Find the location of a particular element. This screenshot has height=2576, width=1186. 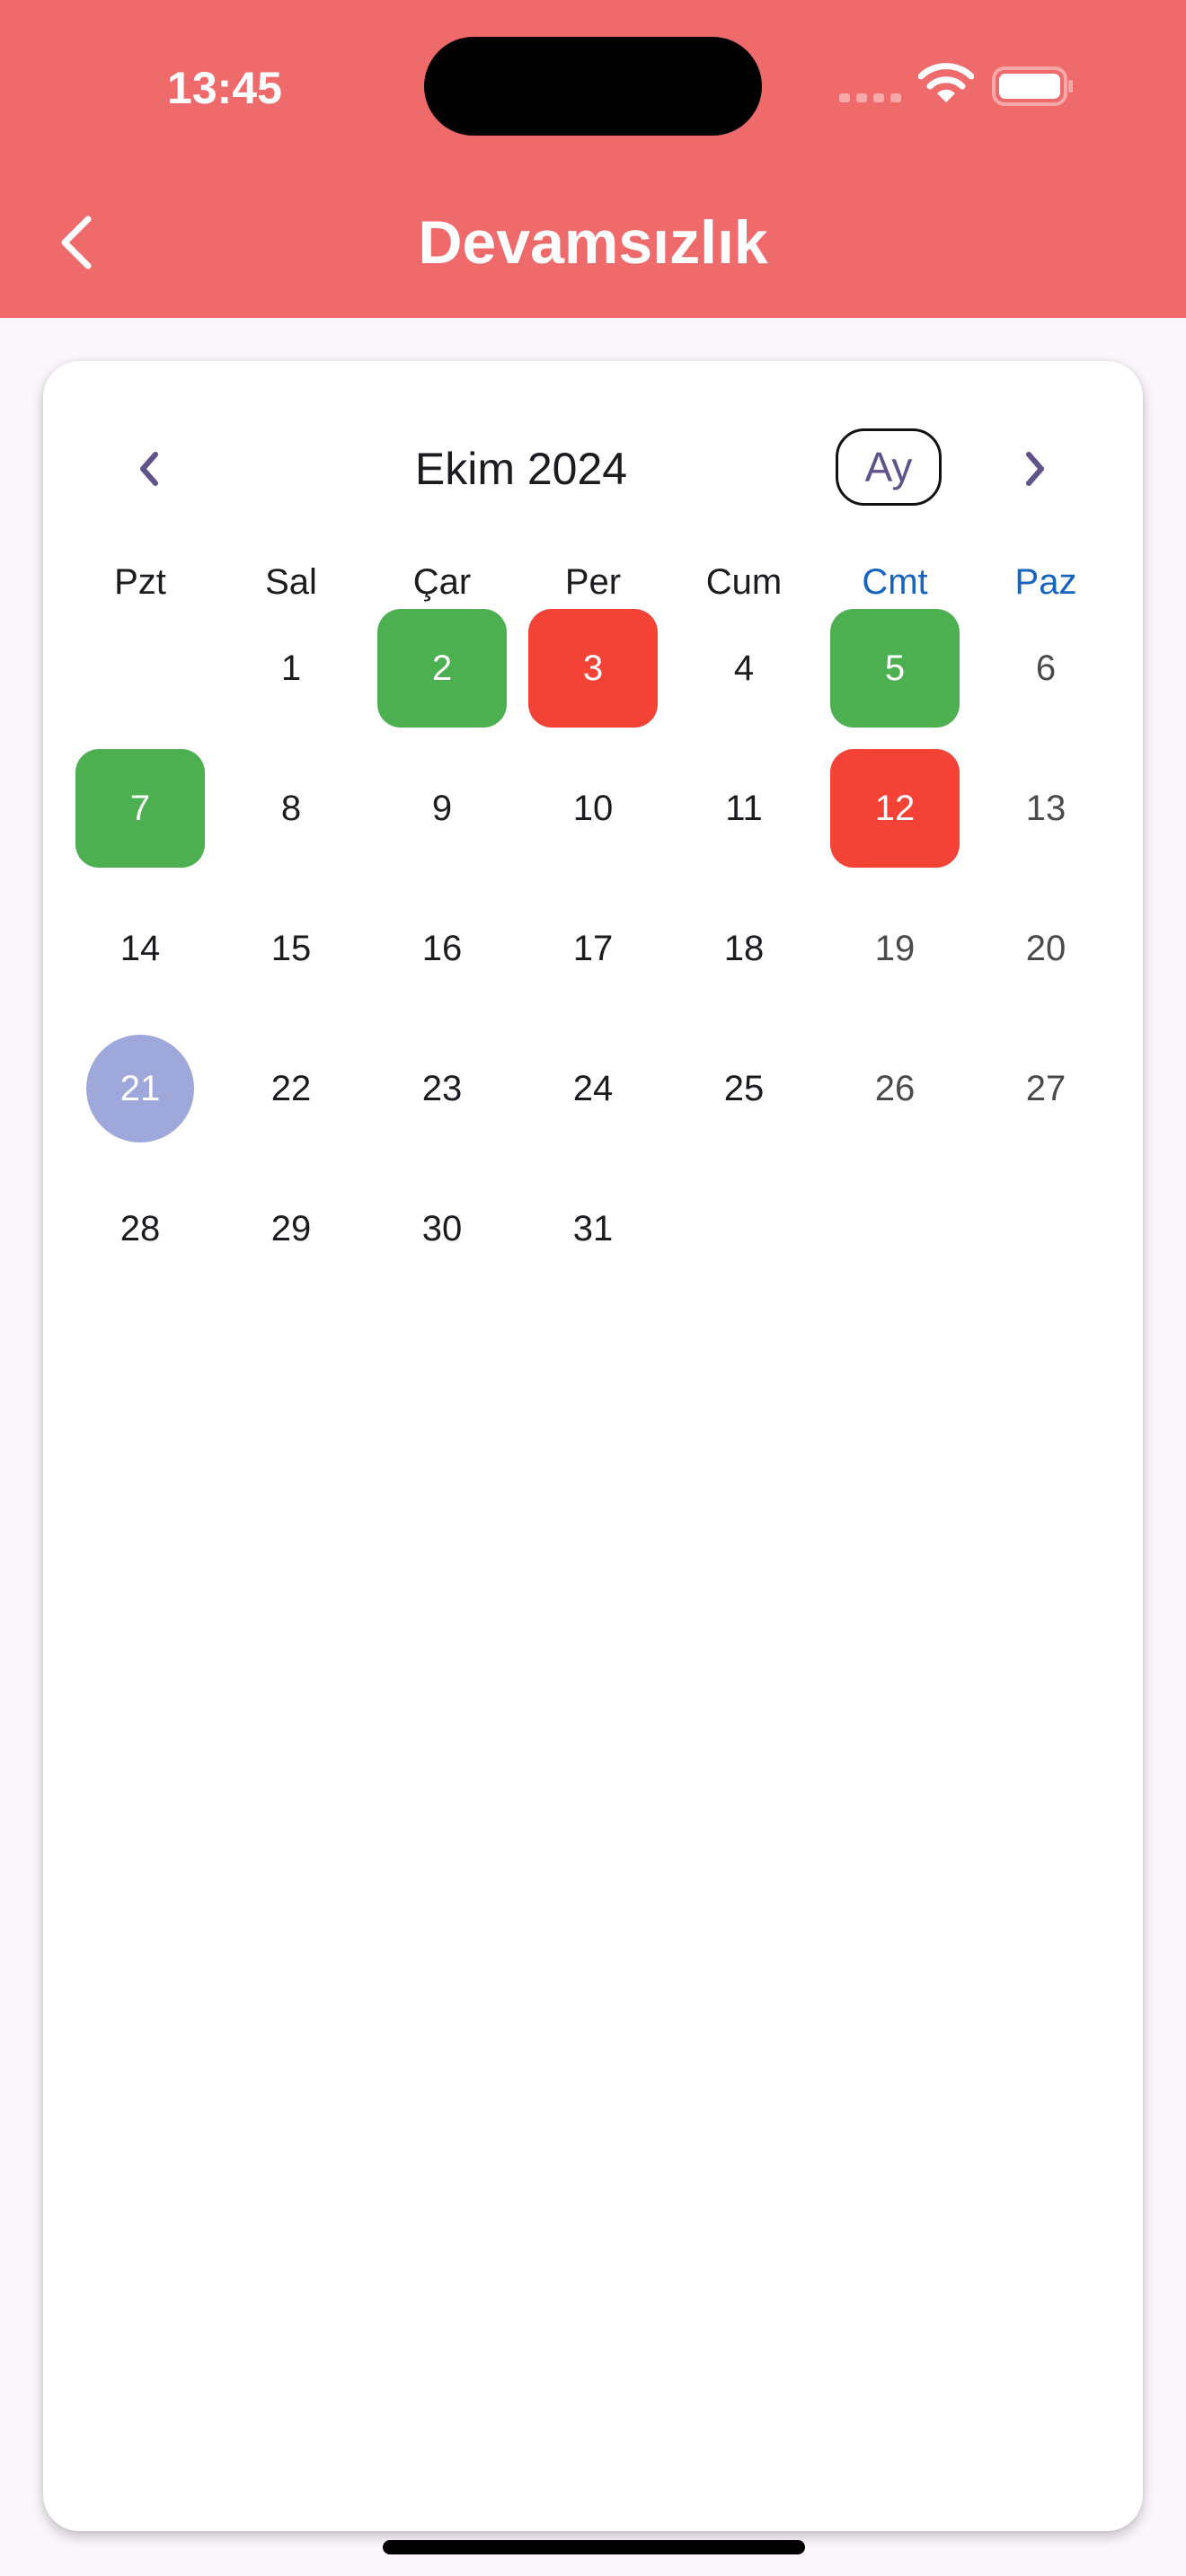

calendar-day-present: 5 is located at coordinates (895, 668).